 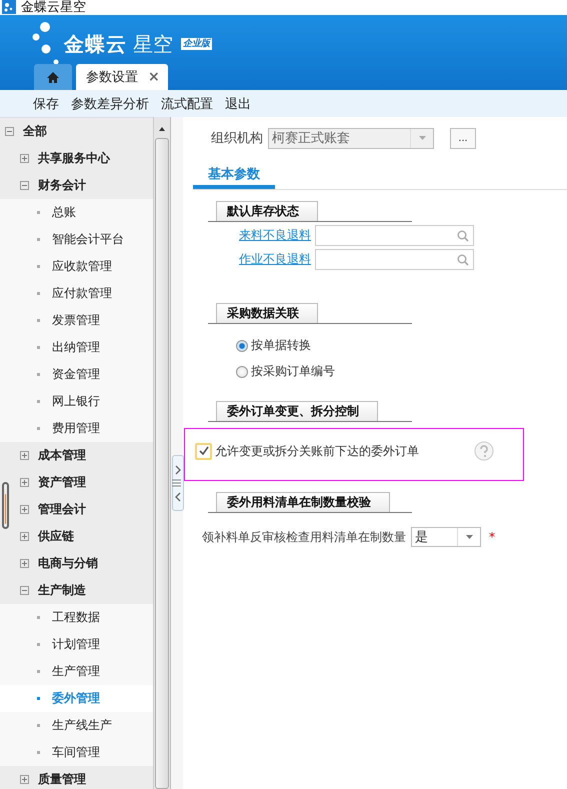 I want to click on select-field: 是, so click(x=446, y=537).